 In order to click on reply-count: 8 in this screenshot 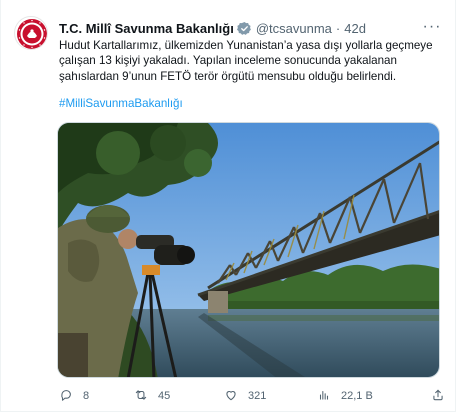, I will do `click(86, 396)`.